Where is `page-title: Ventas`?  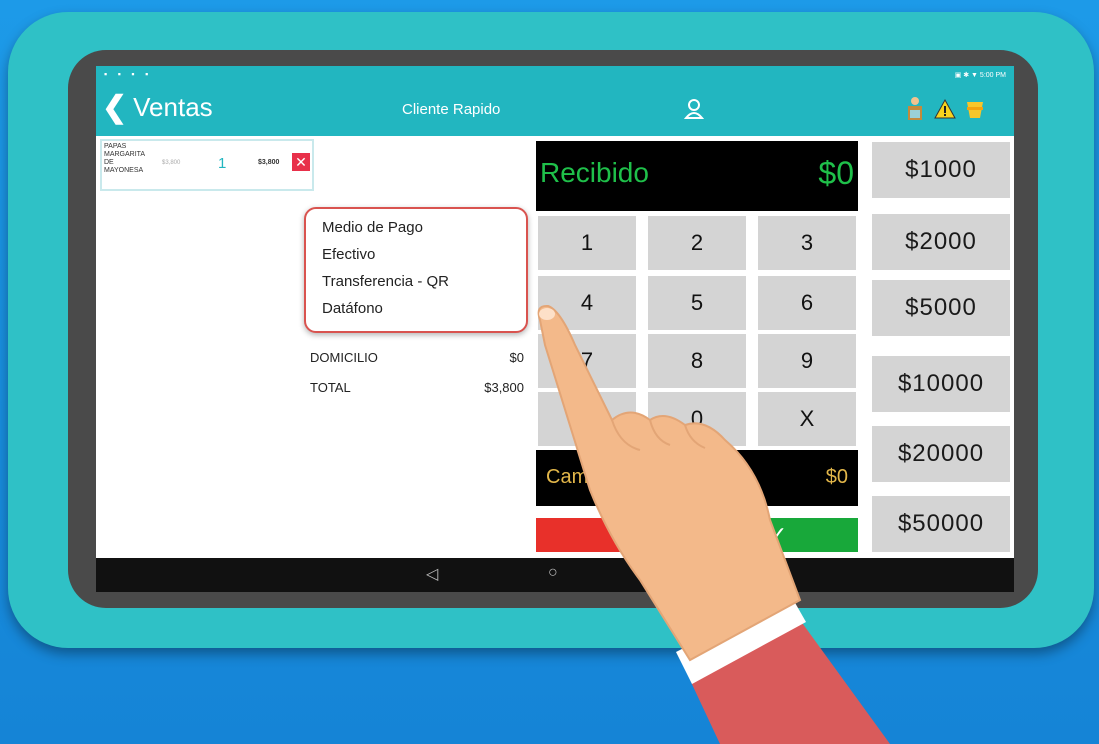 page-title: Ventas is located at coordinates (173, 107).